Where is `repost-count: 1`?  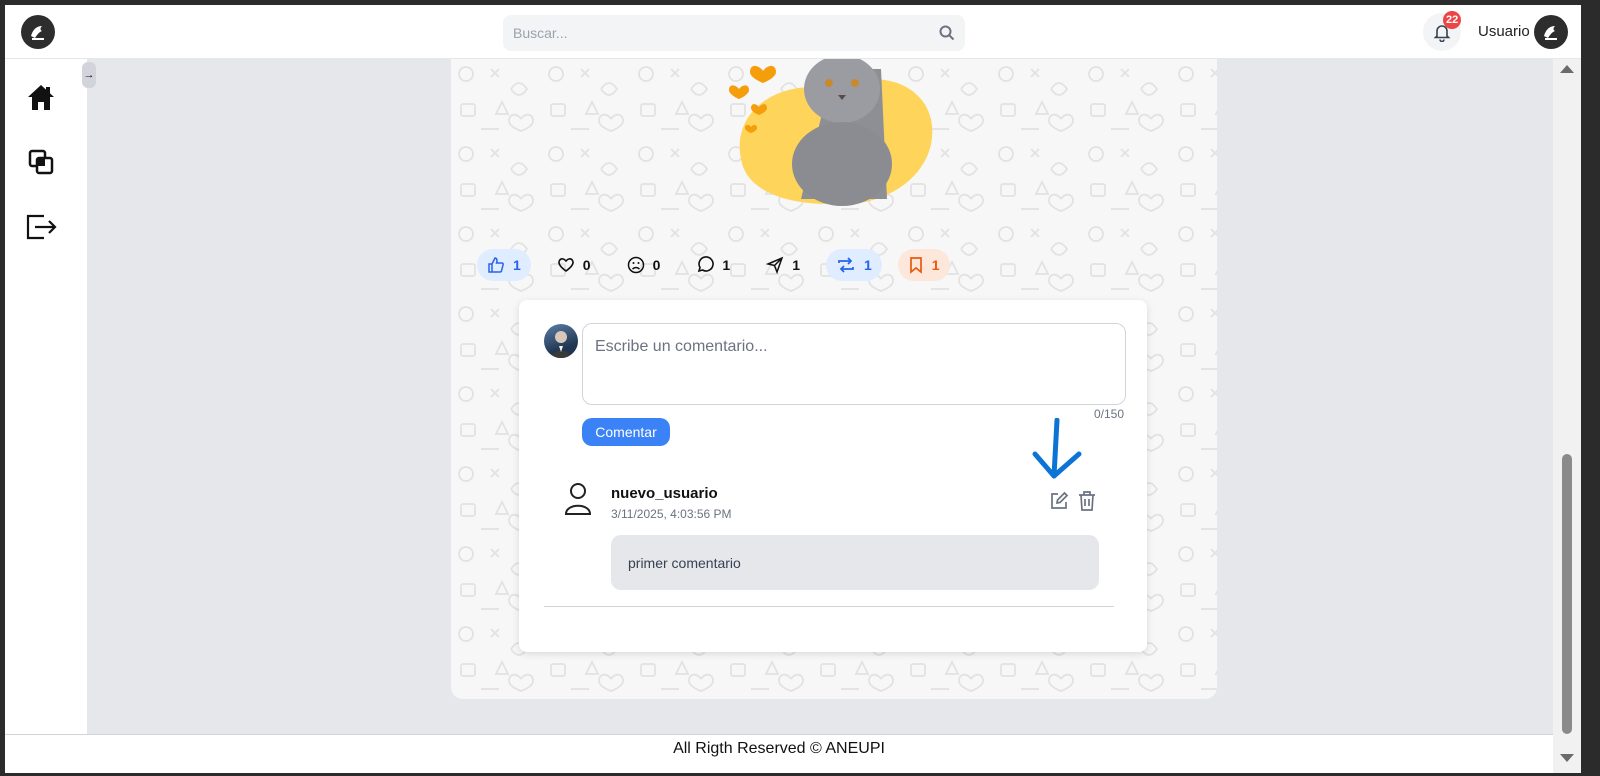
repost-count: 1 is located at coordinates (867, 265).